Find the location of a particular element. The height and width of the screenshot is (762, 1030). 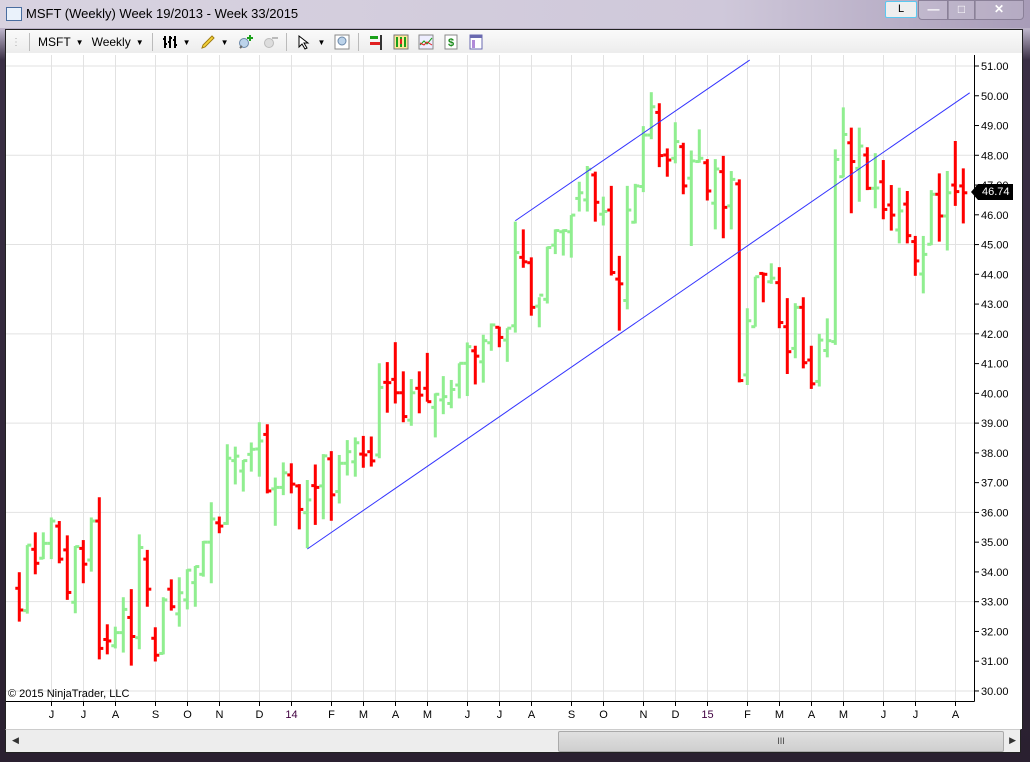

y-tick-label: 40.00 is located at coordinates (995, 394).